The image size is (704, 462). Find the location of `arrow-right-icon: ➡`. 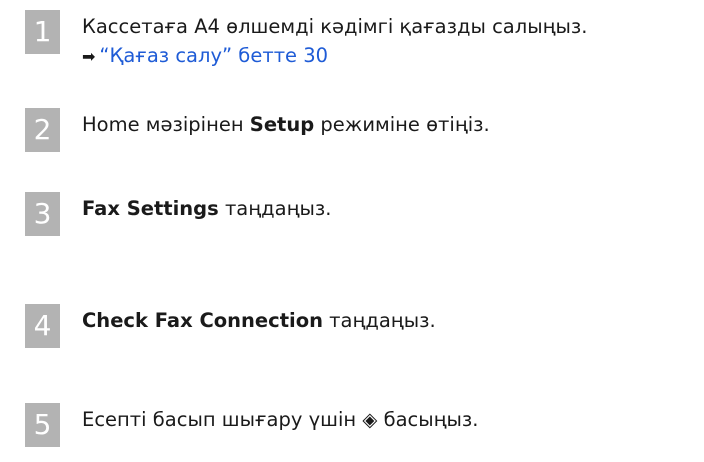

arrow-right-icon: ➡ is located at coordinates (89, 56).